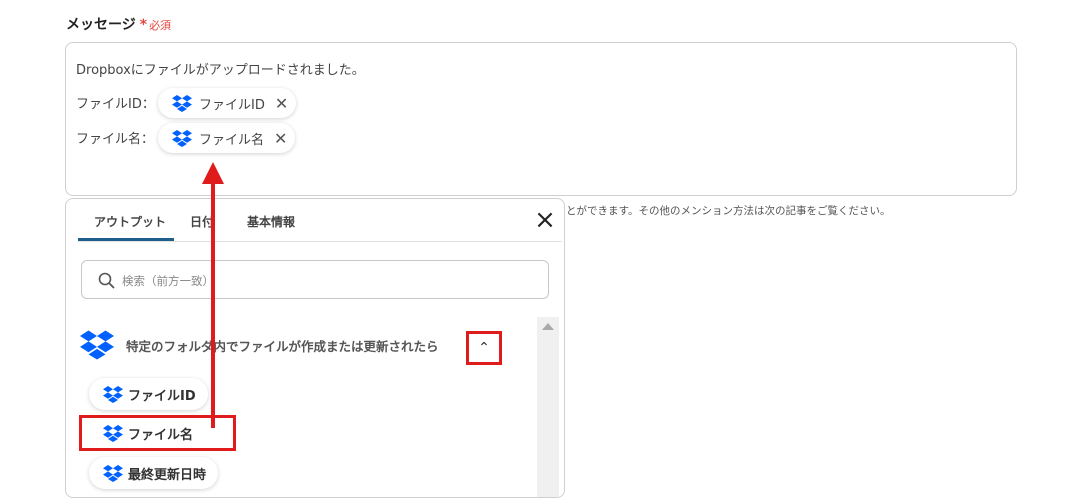  I want to click on annotation-arrow-head-icon, so click(213, 173).